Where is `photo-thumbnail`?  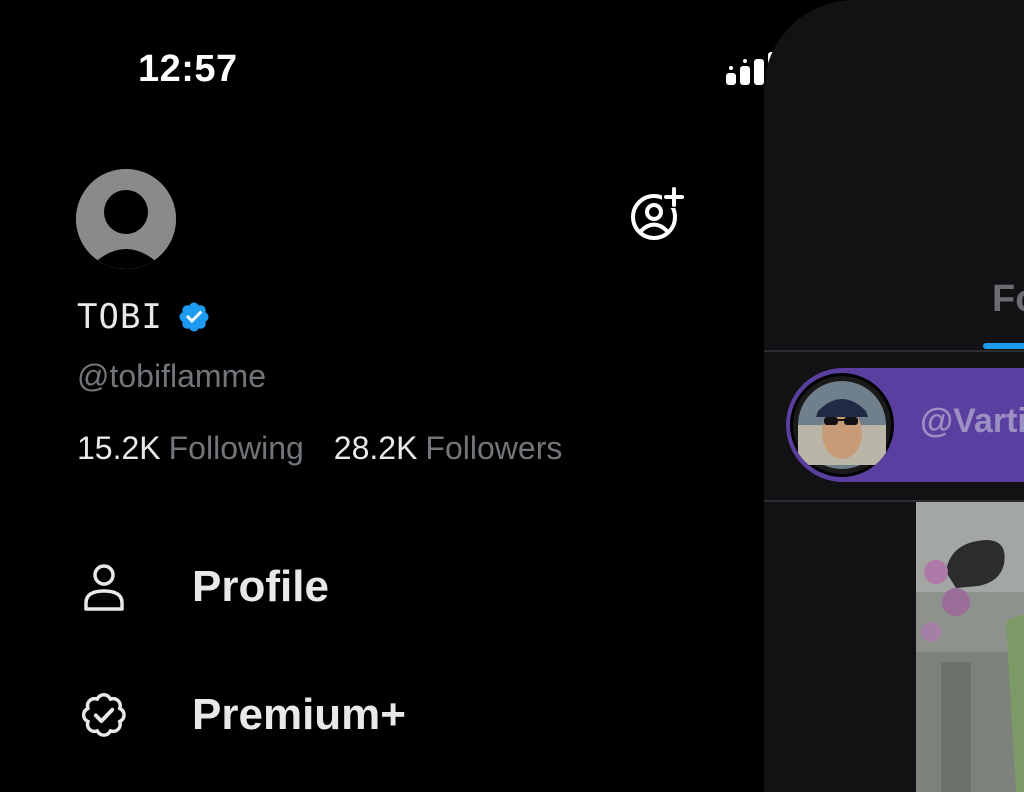
photo-thumbnail is located at coordinates (970, 647).